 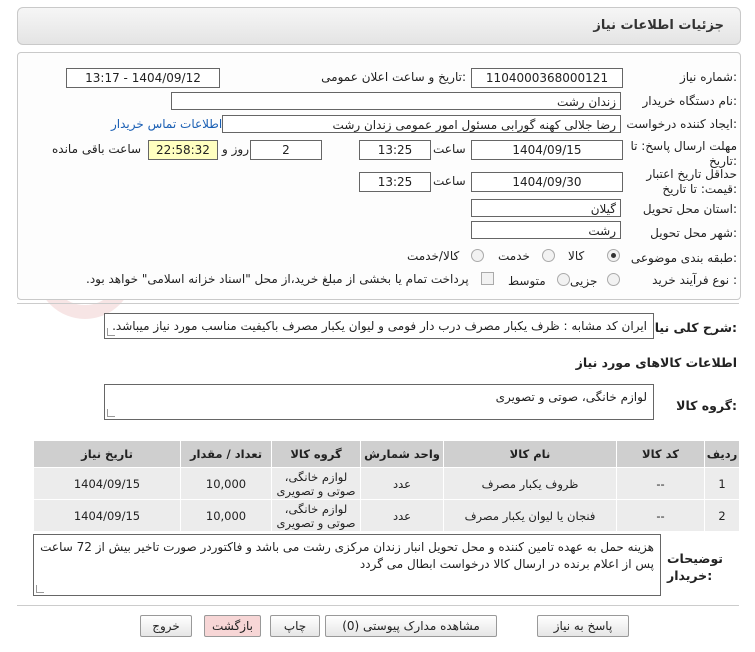 What do you see at coordinates (379, 26) in the screenshot?
I see `page-header: جزئیات اطلاعات نیاز` at bounding box center [379, 26].